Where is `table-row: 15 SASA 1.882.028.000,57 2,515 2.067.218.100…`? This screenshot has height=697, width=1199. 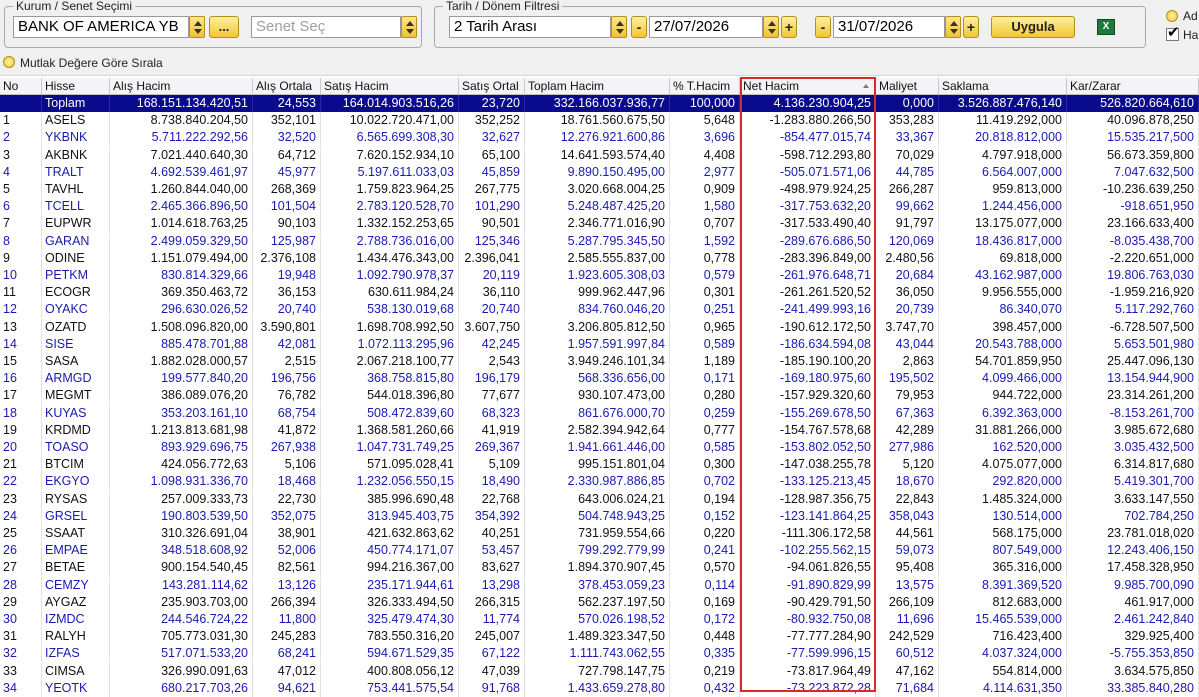
table-row: 15 SASA 1.882.028.000,57 2,515 2.067.218.100… is located at coordinates (599, 361).